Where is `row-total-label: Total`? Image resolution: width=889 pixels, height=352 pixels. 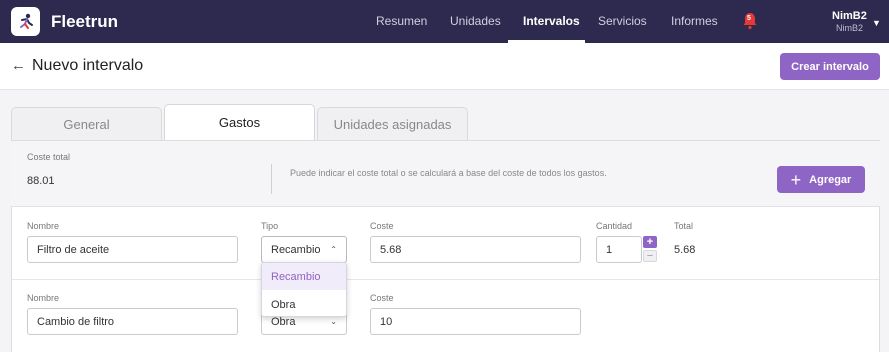 row-total-label: Total is located at coordinates (684, 226).